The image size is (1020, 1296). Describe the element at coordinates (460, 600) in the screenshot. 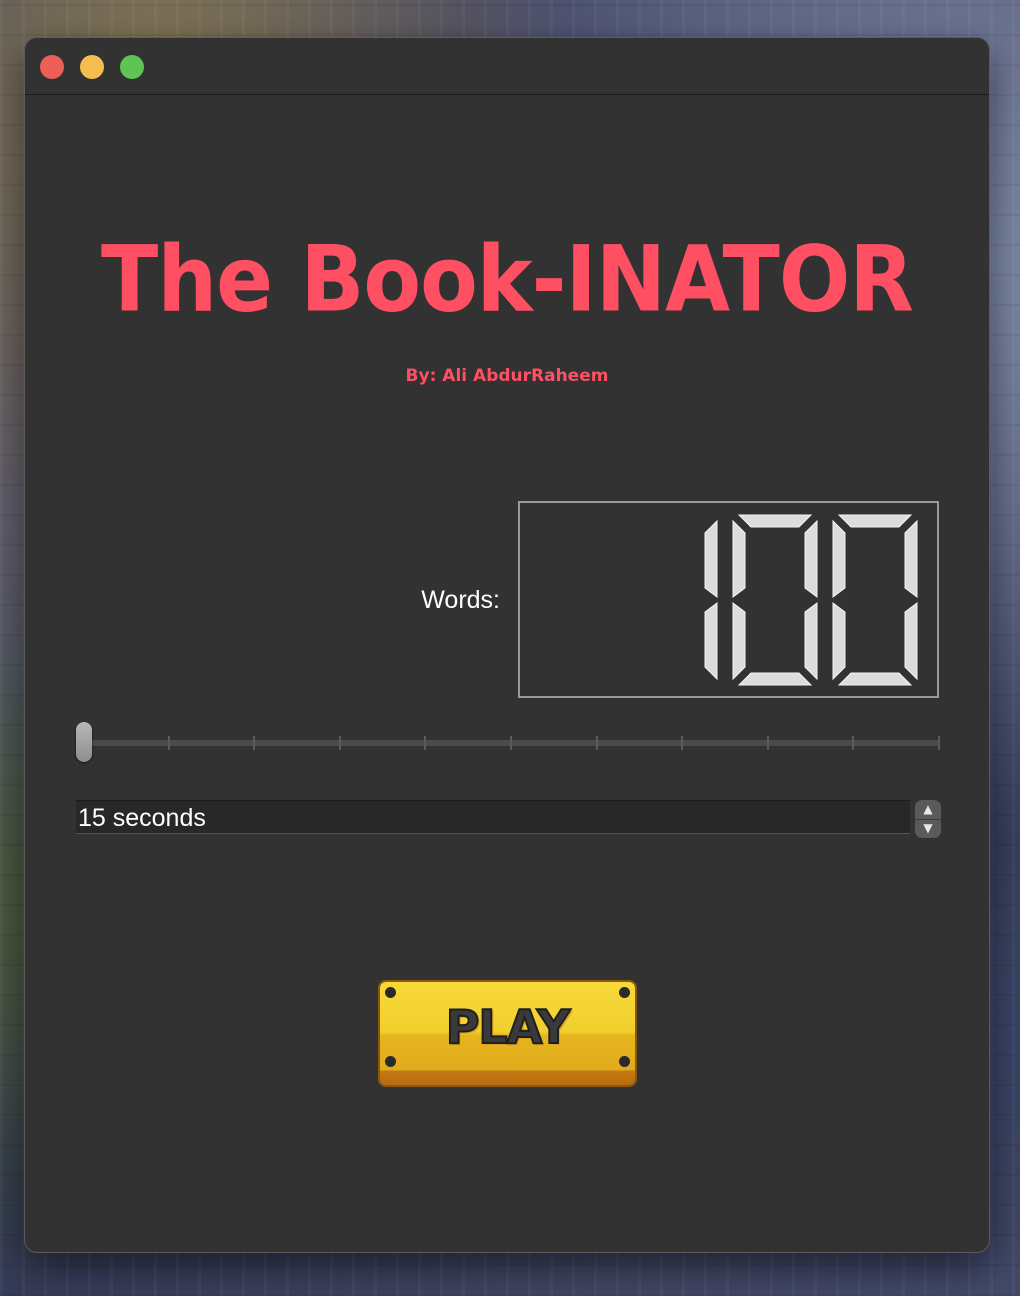

I see `words-label: Words:` at that location.